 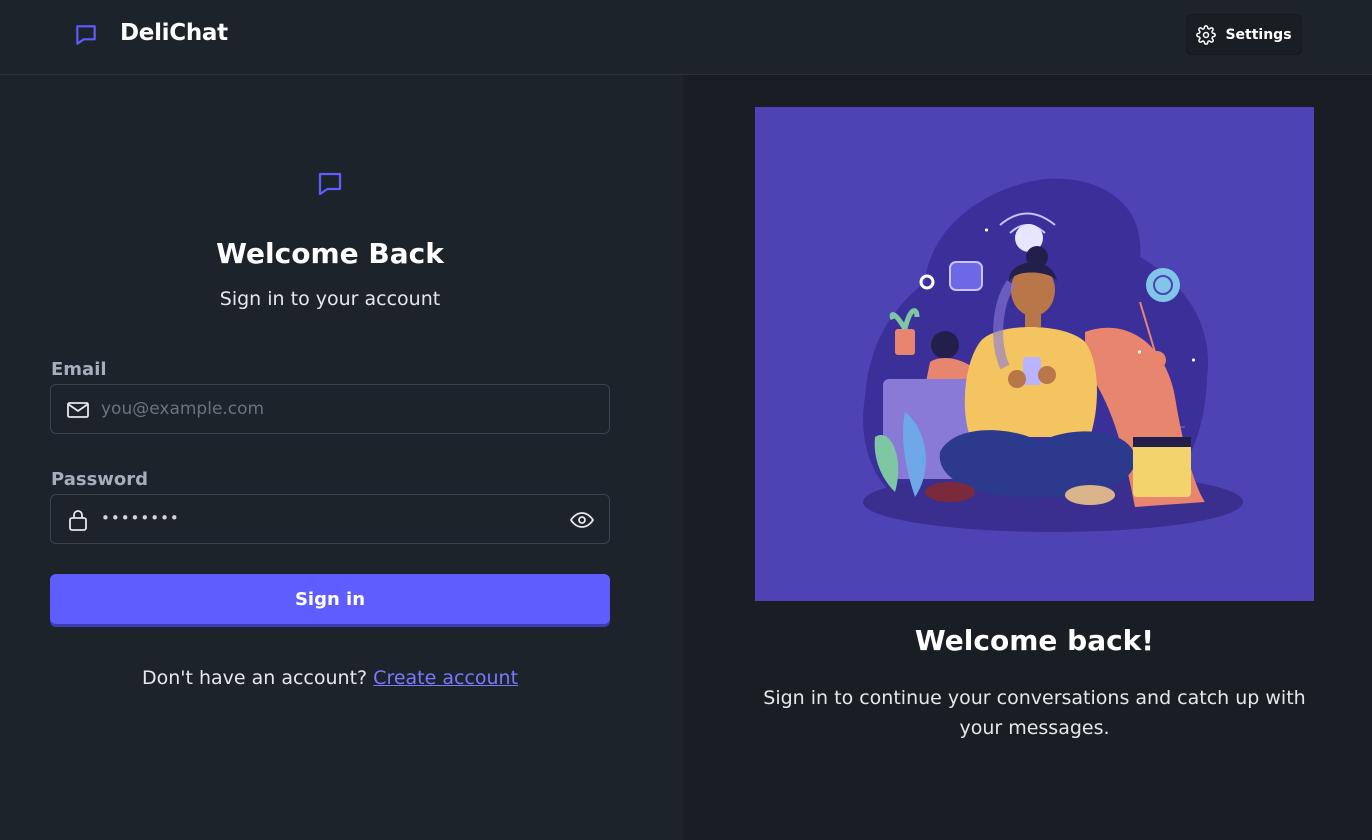 I want to click on signup-prompt-text: Don't have an account?, so click(x=254, y=678).